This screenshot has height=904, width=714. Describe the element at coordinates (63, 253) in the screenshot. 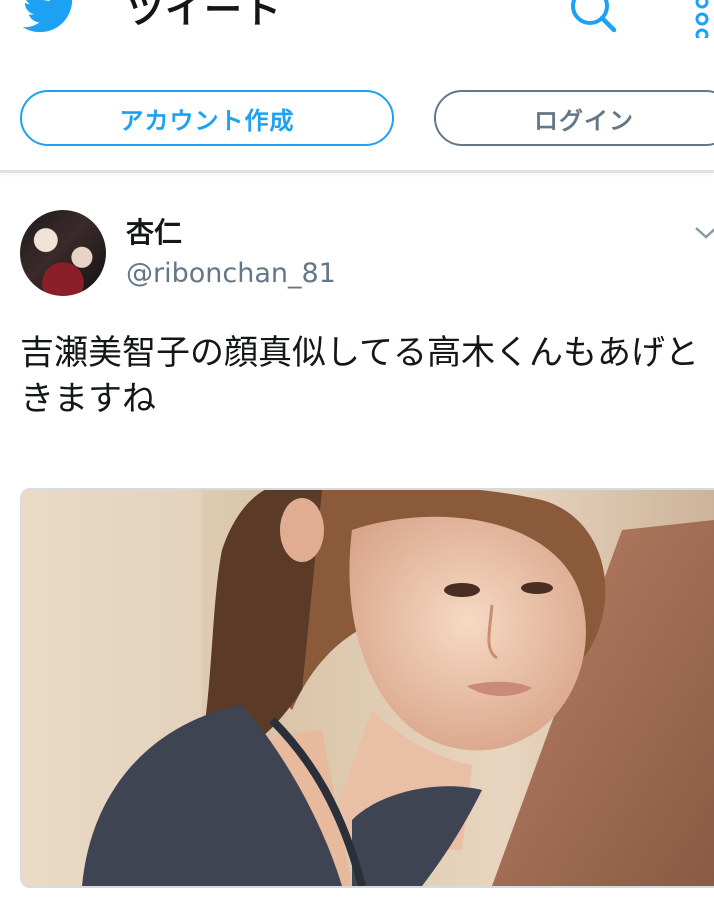

I see `avatar` at that location.